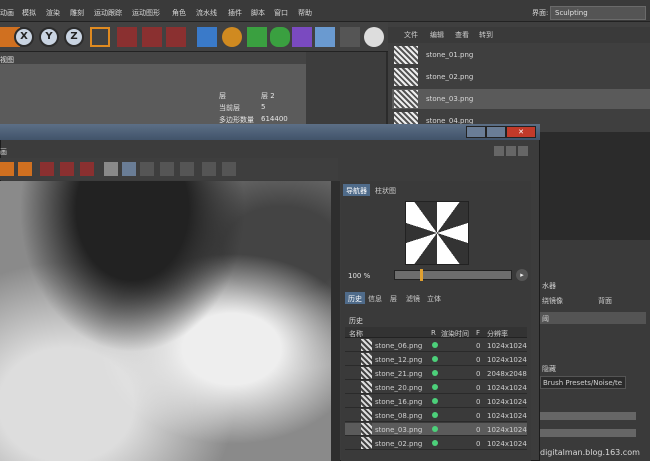  I want to click on z-axis-button: Z, so click(74, 37).